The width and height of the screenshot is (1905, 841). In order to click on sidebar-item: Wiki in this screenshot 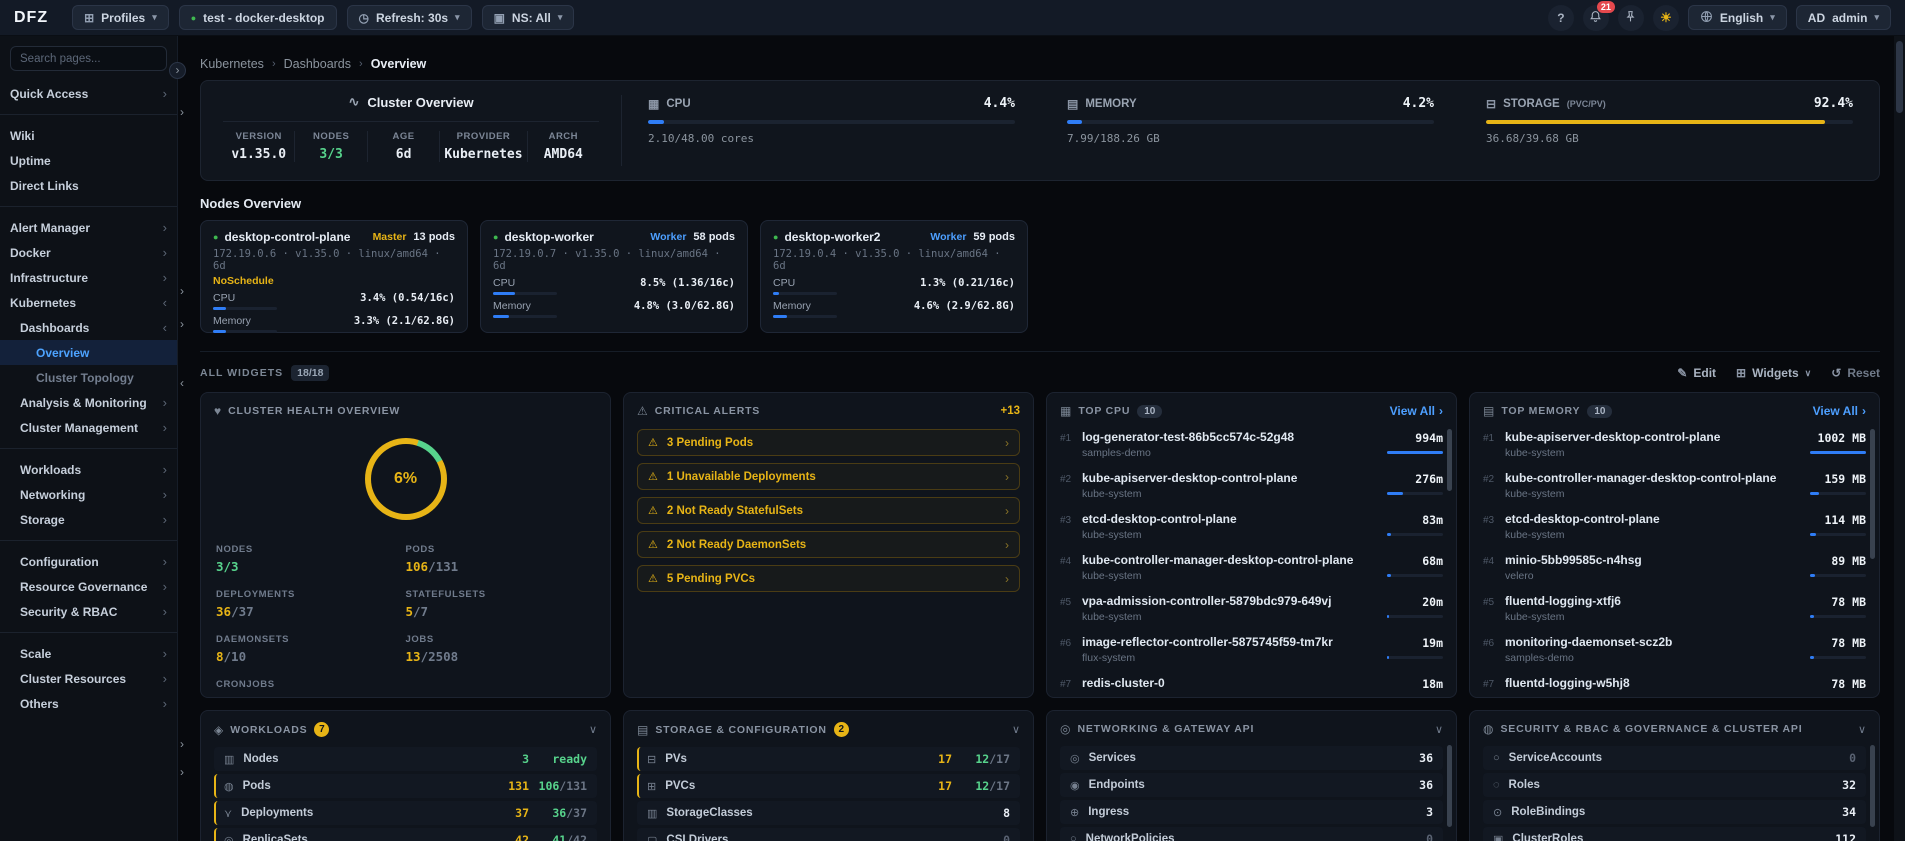, I will do `click(88, 135)`.